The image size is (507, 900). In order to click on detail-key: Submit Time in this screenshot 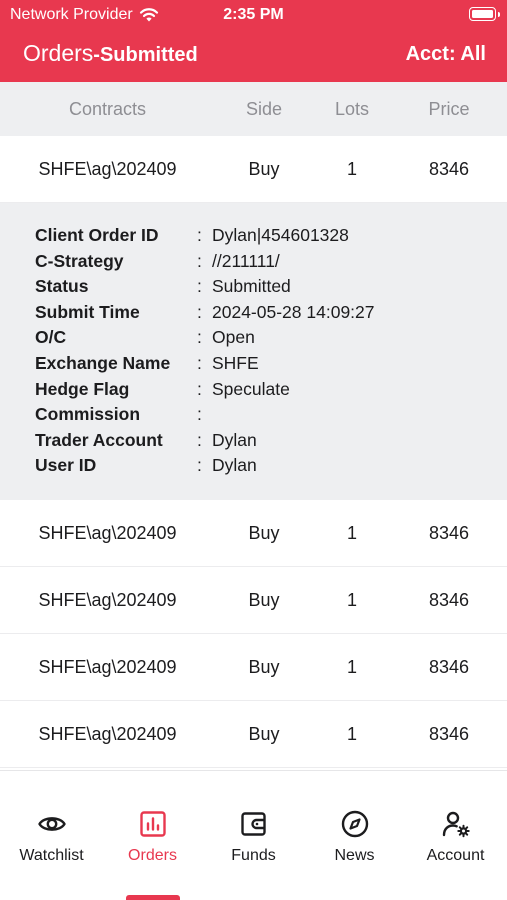, I will do `click(87, 311)`.